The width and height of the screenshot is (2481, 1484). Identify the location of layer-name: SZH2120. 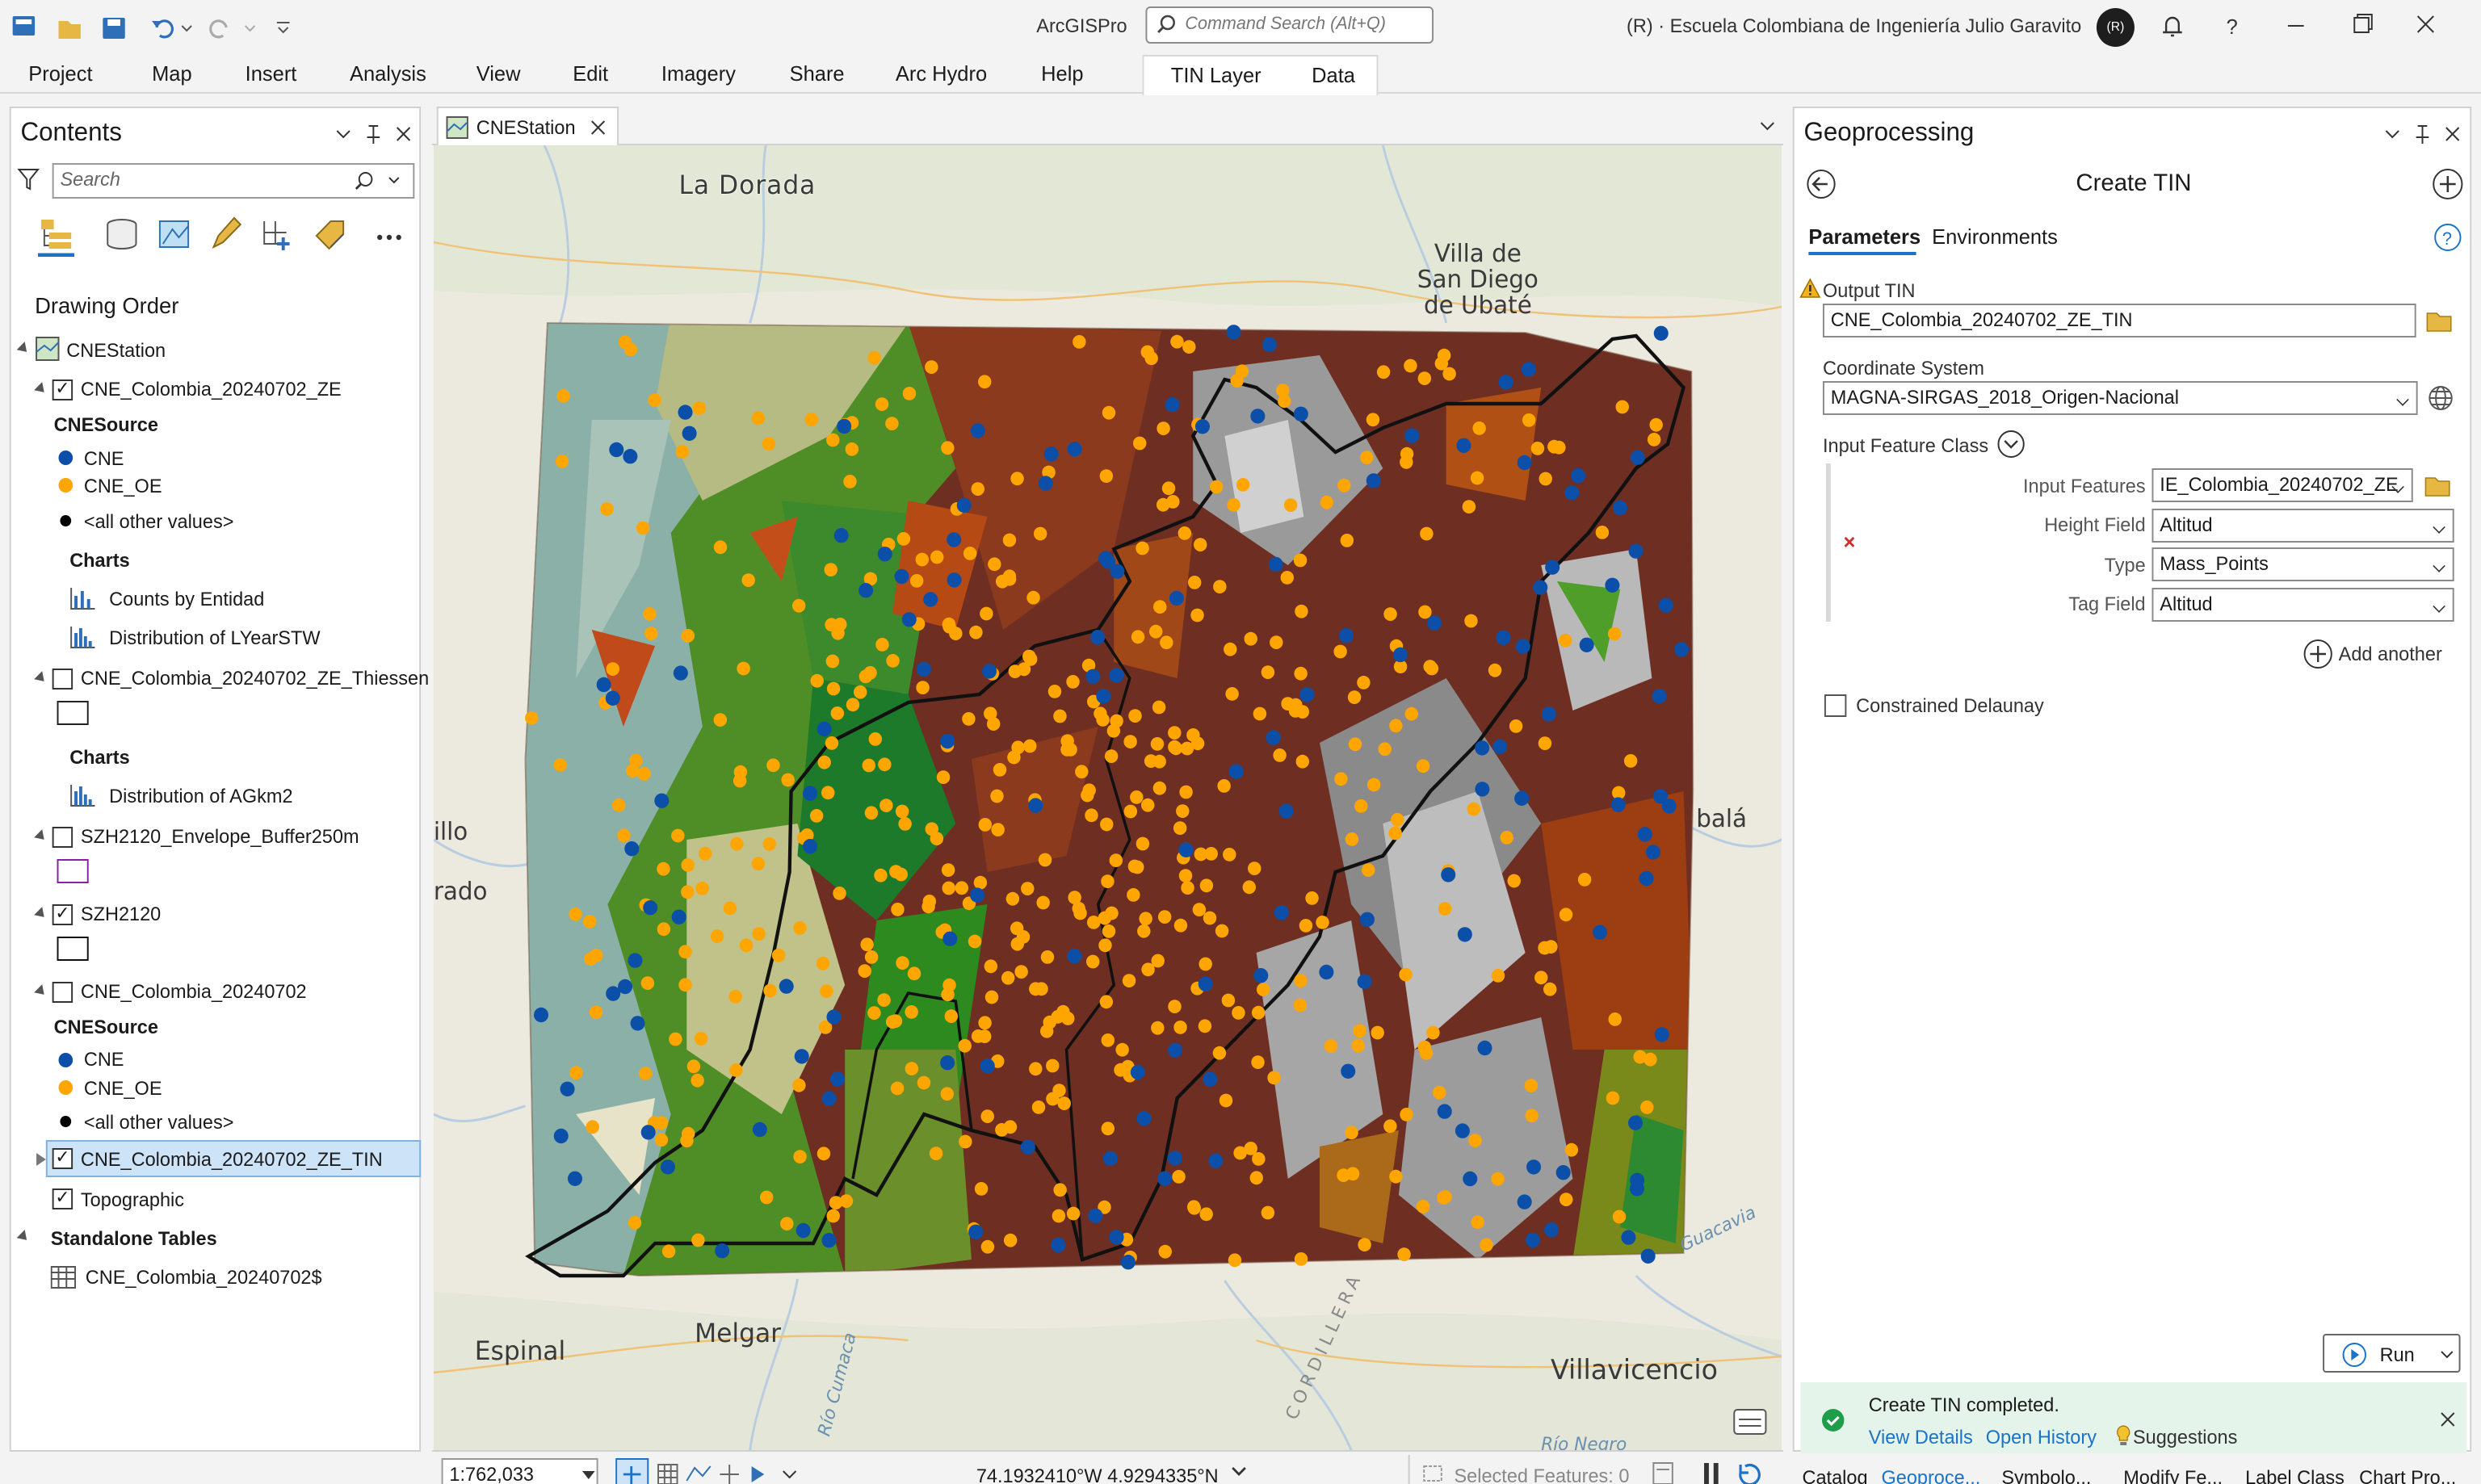
(121, 914).